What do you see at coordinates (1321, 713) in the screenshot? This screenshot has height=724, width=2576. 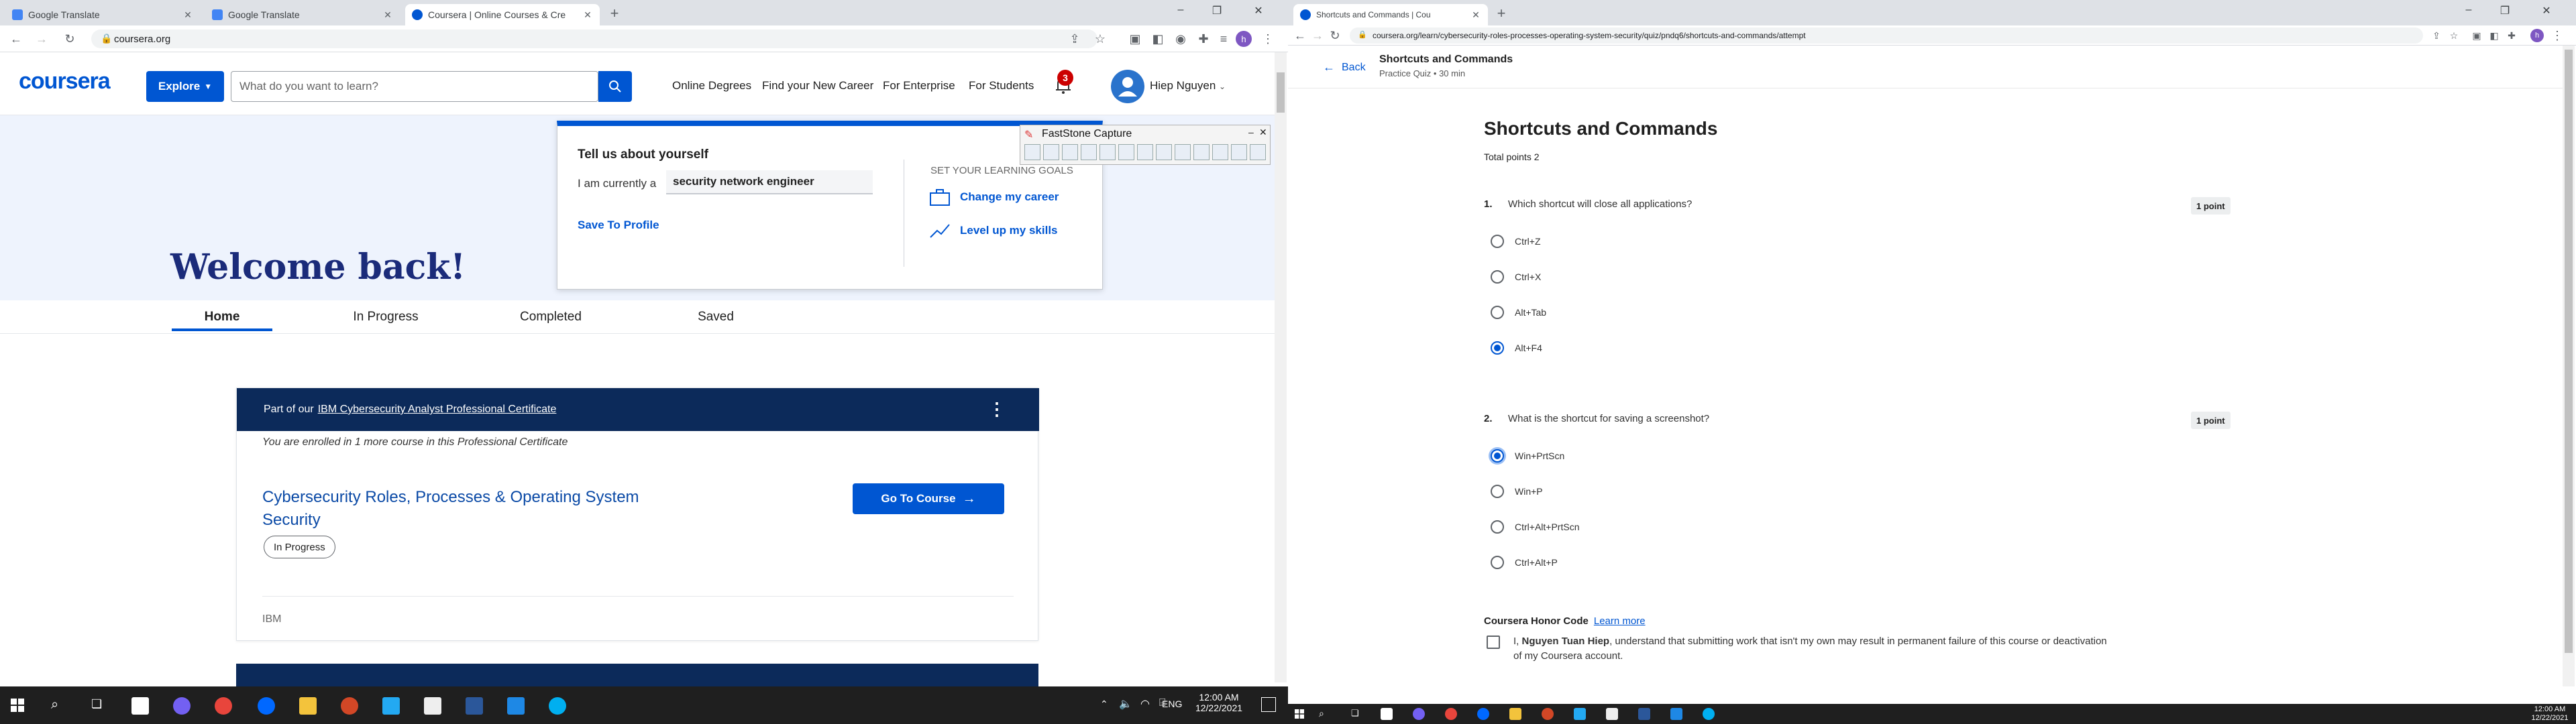 I see `search-icon: ⌕` at bounding box center [1321, 713].